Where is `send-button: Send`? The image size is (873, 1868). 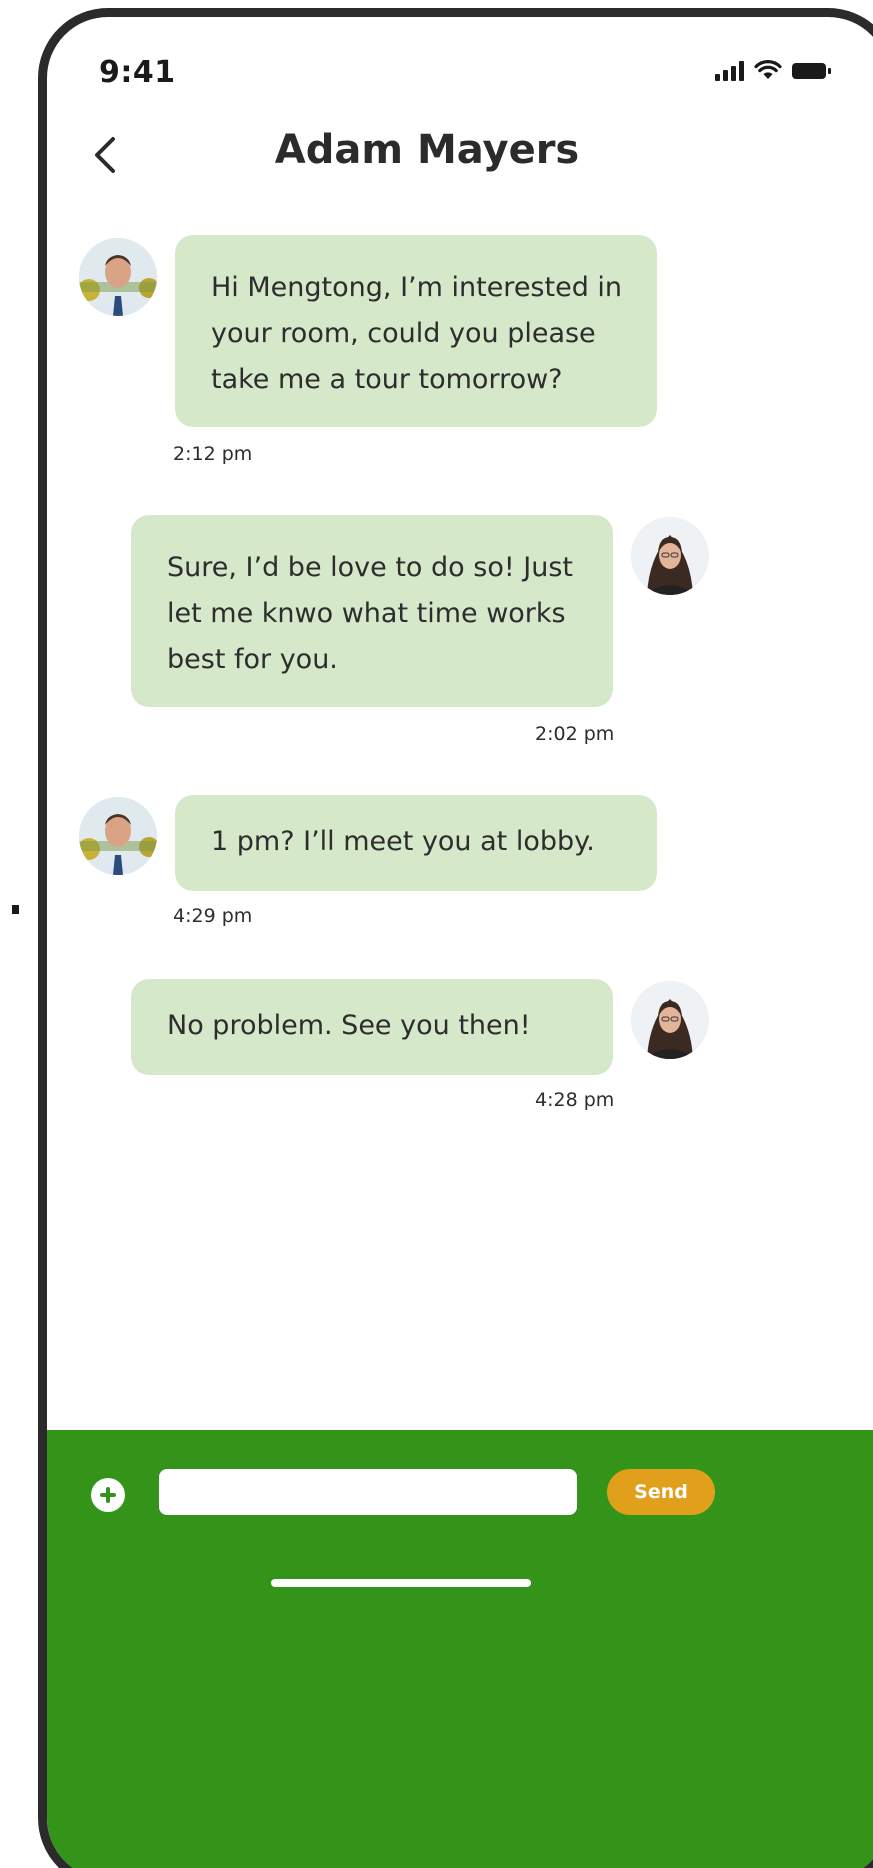 send-button: Send is located at coordinates (661, 1492).